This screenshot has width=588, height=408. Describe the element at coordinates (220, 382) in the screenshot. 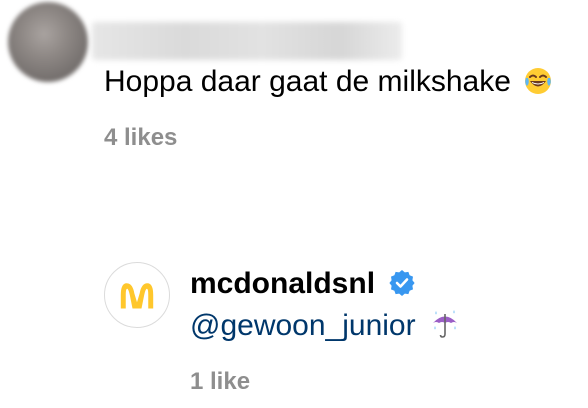

I see `reply-likes-count: 1 like` at that location.